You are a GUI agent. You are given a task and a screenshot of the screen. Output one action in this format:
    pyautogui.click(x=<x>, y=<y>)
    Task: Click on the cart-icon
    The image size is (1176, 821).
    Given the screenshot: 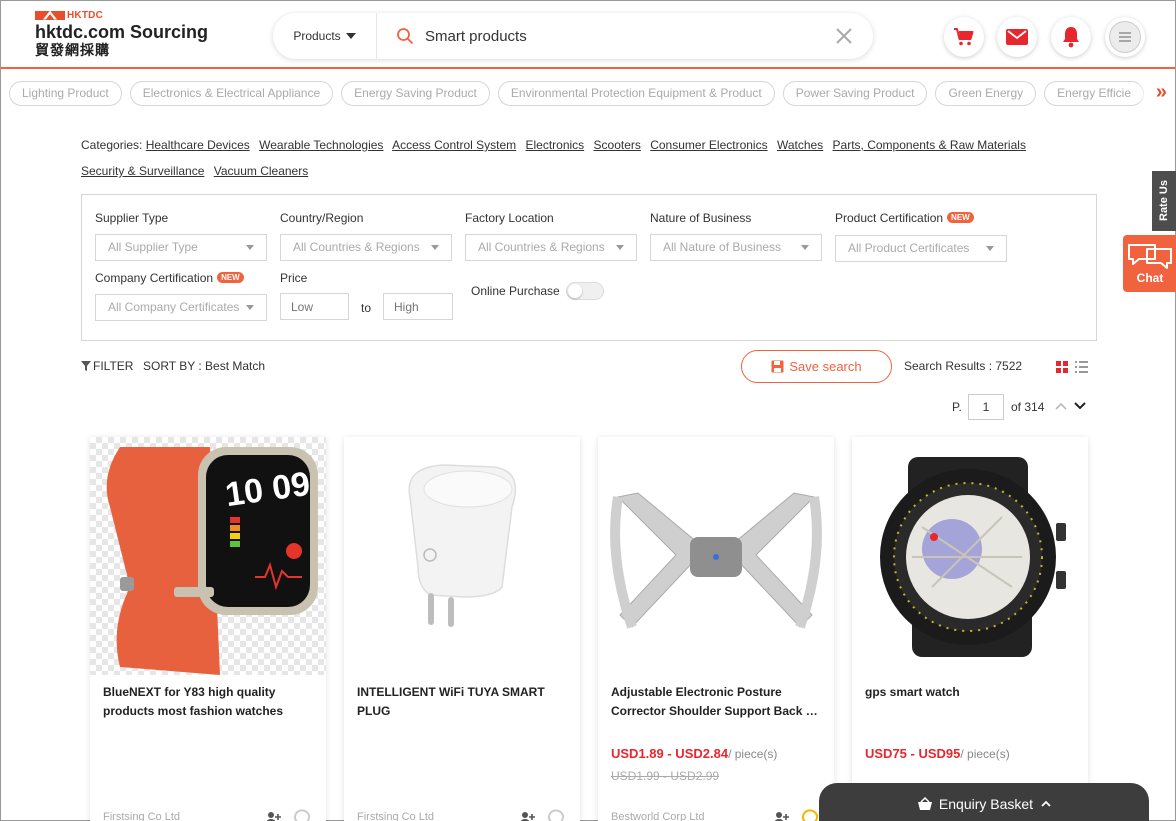 What is the action you would take?
    pyautogui.click(x=964, y=37)
    